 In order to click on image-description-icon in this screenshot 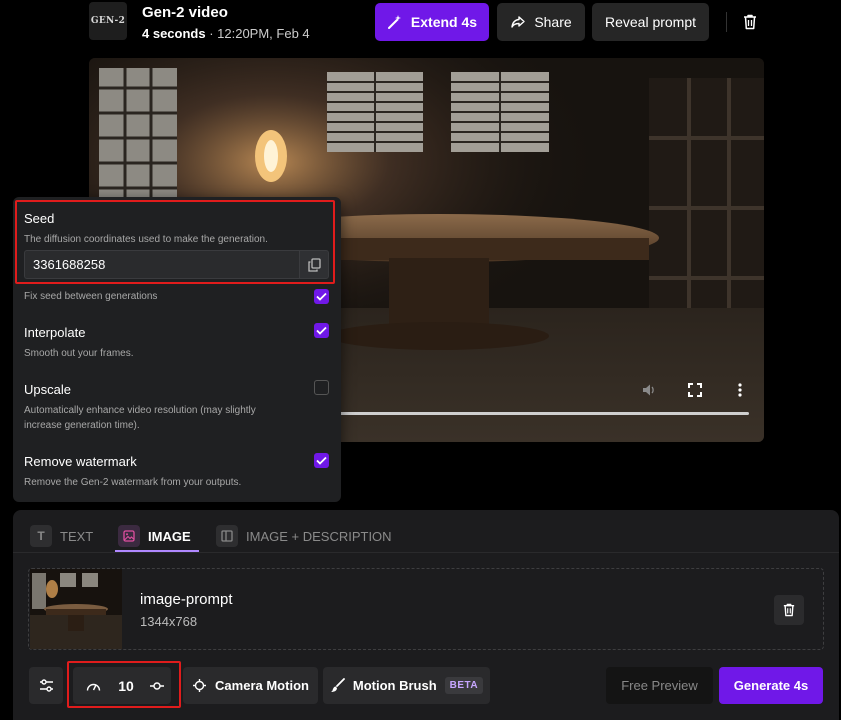, I will do `click(227, 536)`.